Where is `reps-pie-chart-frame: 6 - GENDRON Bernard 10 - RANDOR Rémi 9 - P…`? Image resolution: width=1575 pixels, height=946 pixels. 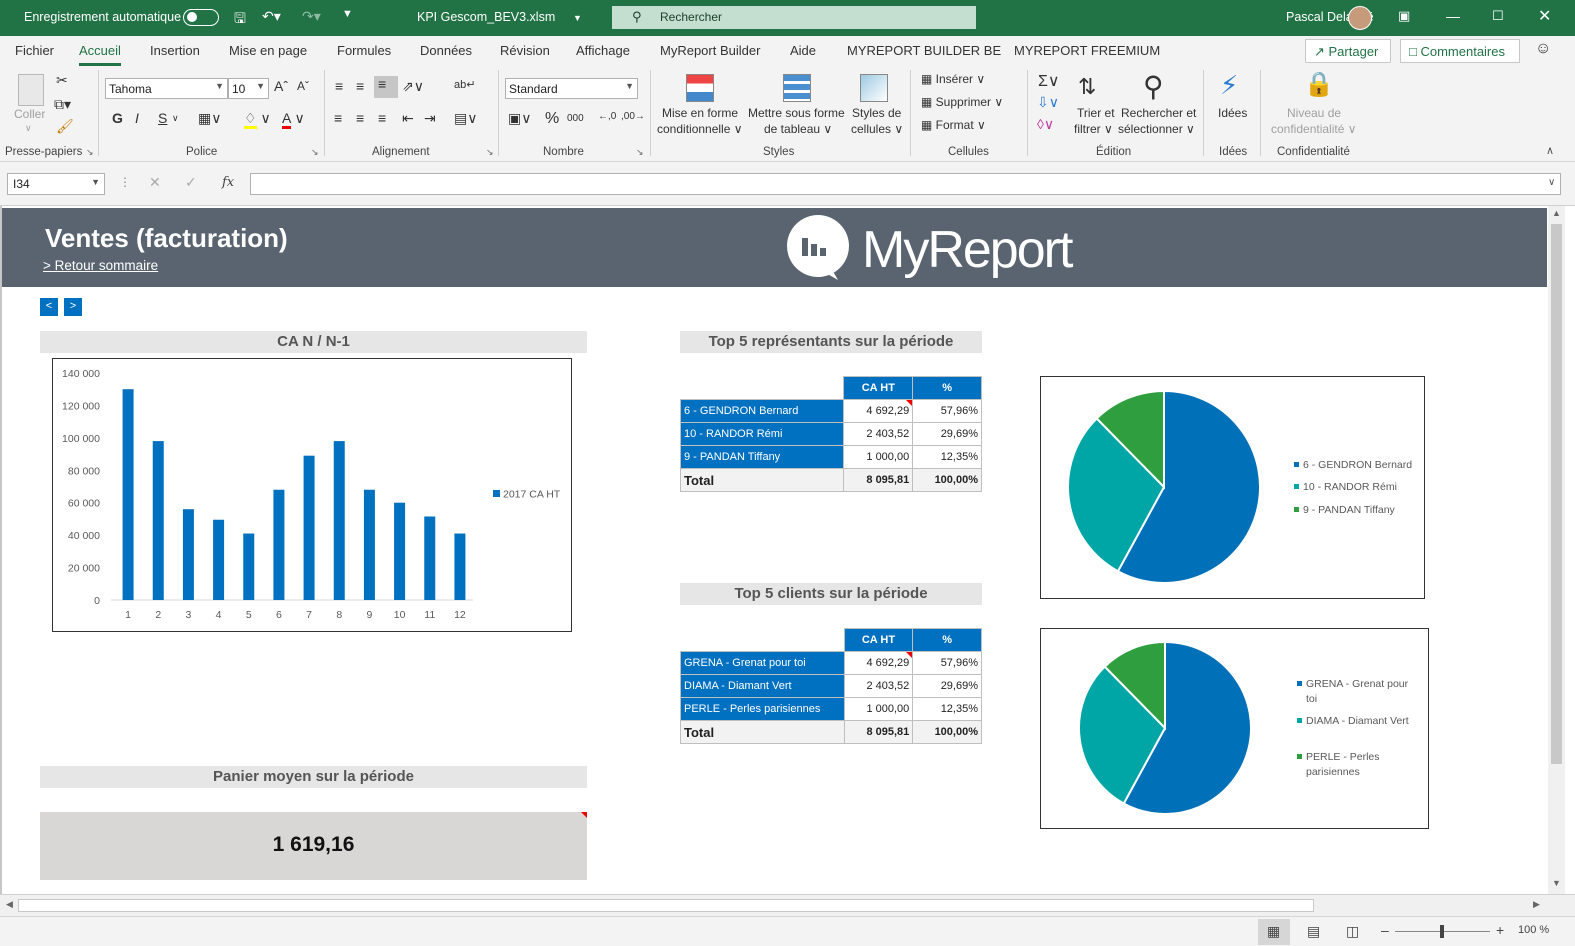 reps-pie-chart-frame: 6 - GENDRON Bernard 10 - RANDOR Rémi 9 - P… is located at coordinates (1232, 487).